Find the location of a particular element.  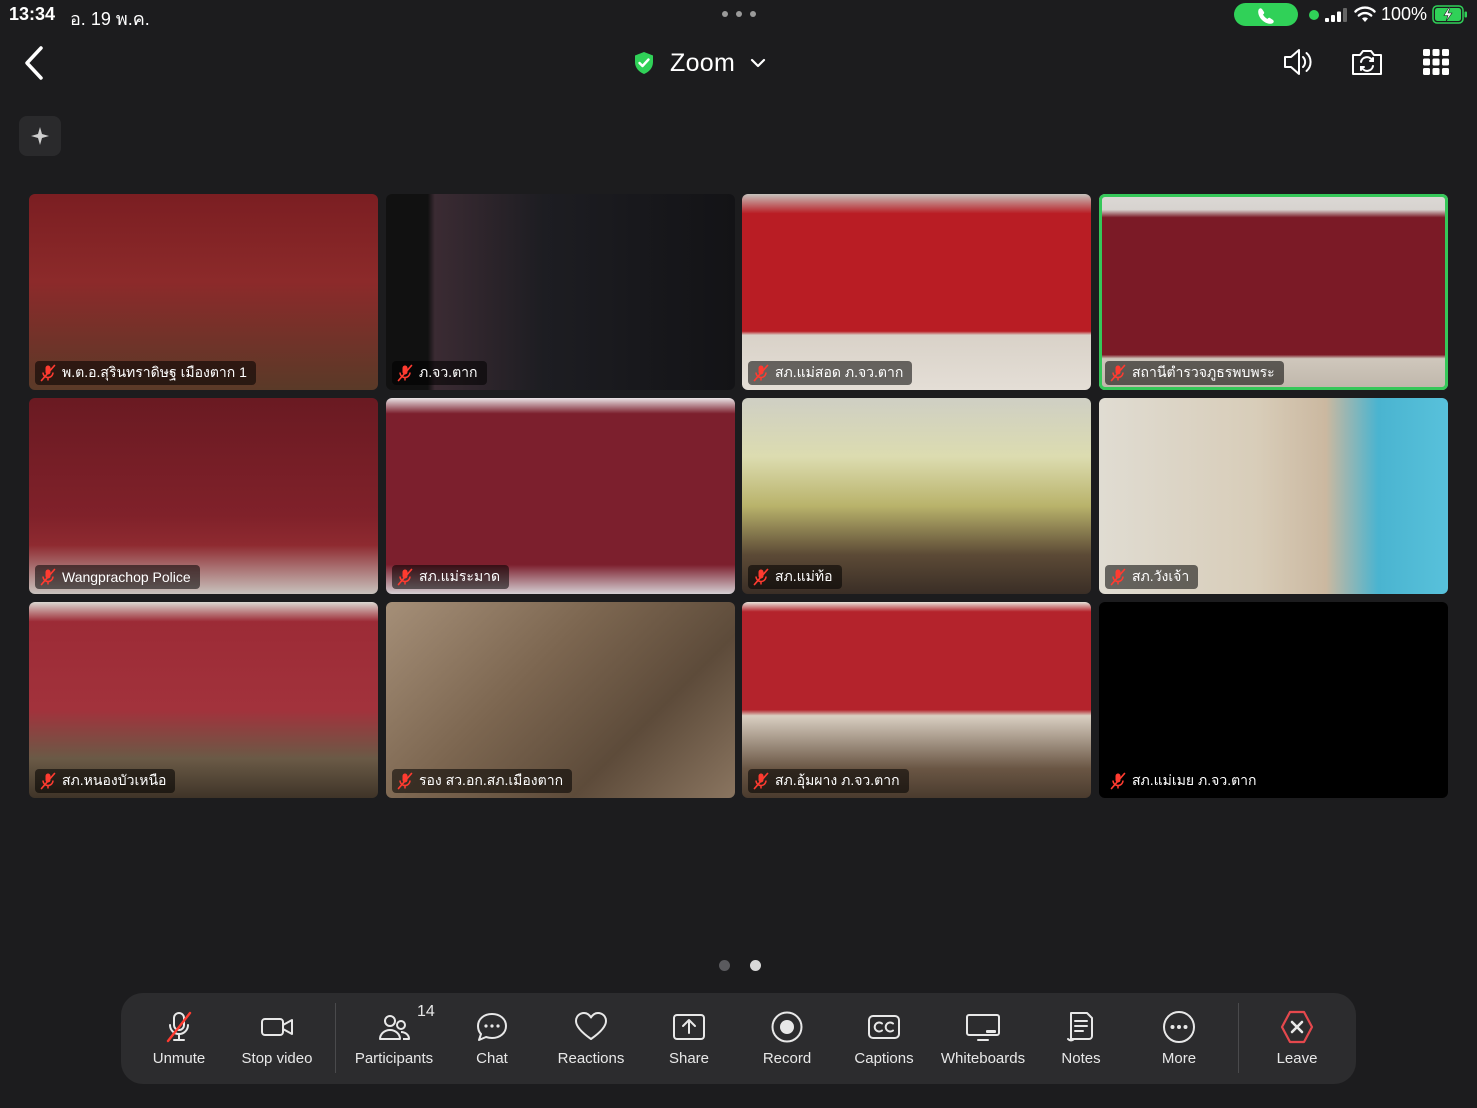

video-tile: สถานีตำรวจภูธรพบพระ is located at coordinates (1273, 292).